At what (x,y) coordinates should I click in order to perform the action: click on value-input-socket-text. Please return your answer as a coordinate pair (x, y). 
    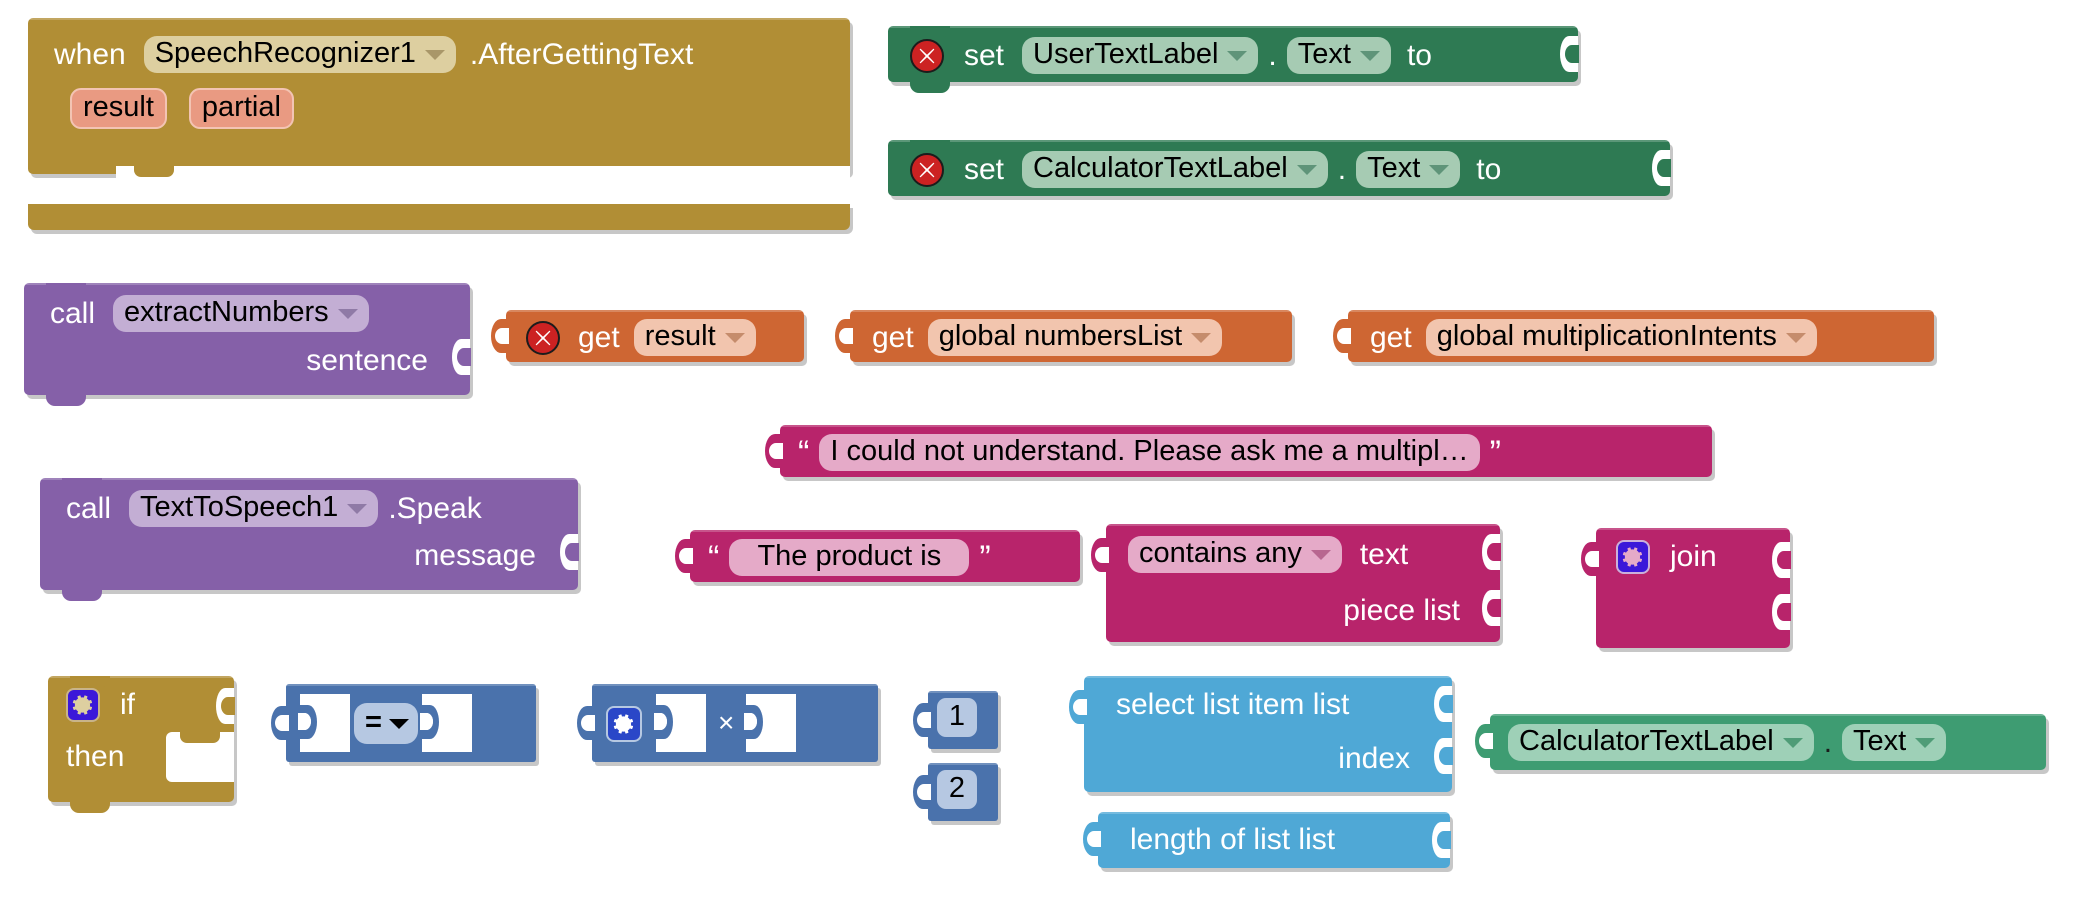
    Looking at the image, I should click on (1491, 552).